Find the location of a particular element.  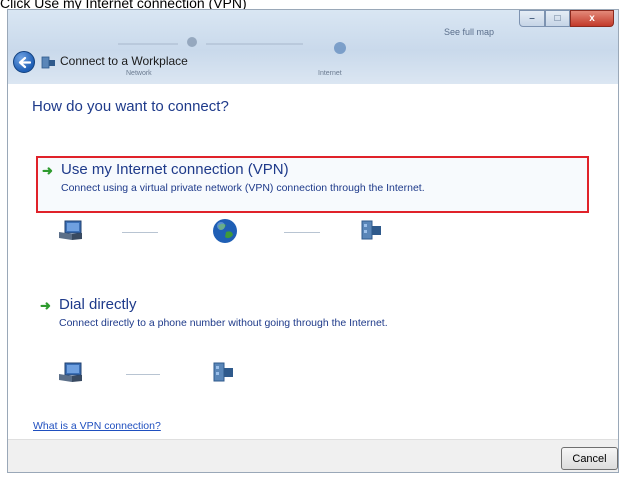

close-button: x is located at coordinates (592, 18).